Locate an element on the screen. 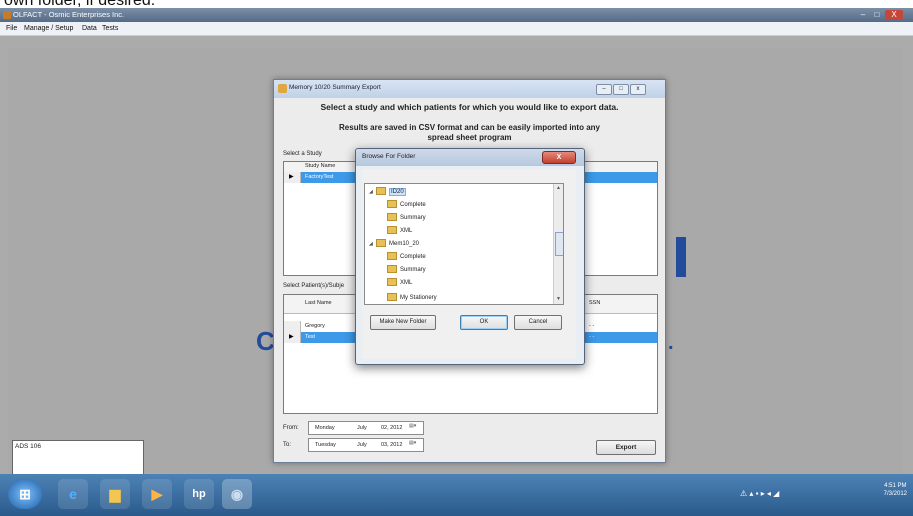  taskbar-olfact: ◉ is located at coordinates (237, 494).